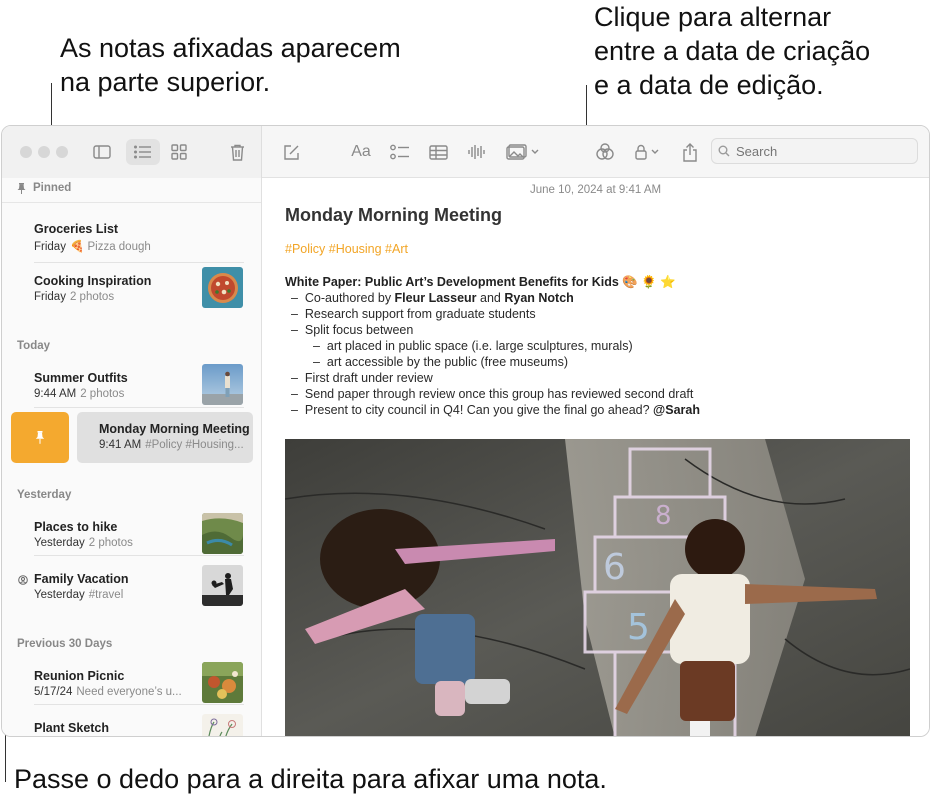 The width and height of the screenshot is (931, 801). I want to click on pizza-photo, so click(222, 287).